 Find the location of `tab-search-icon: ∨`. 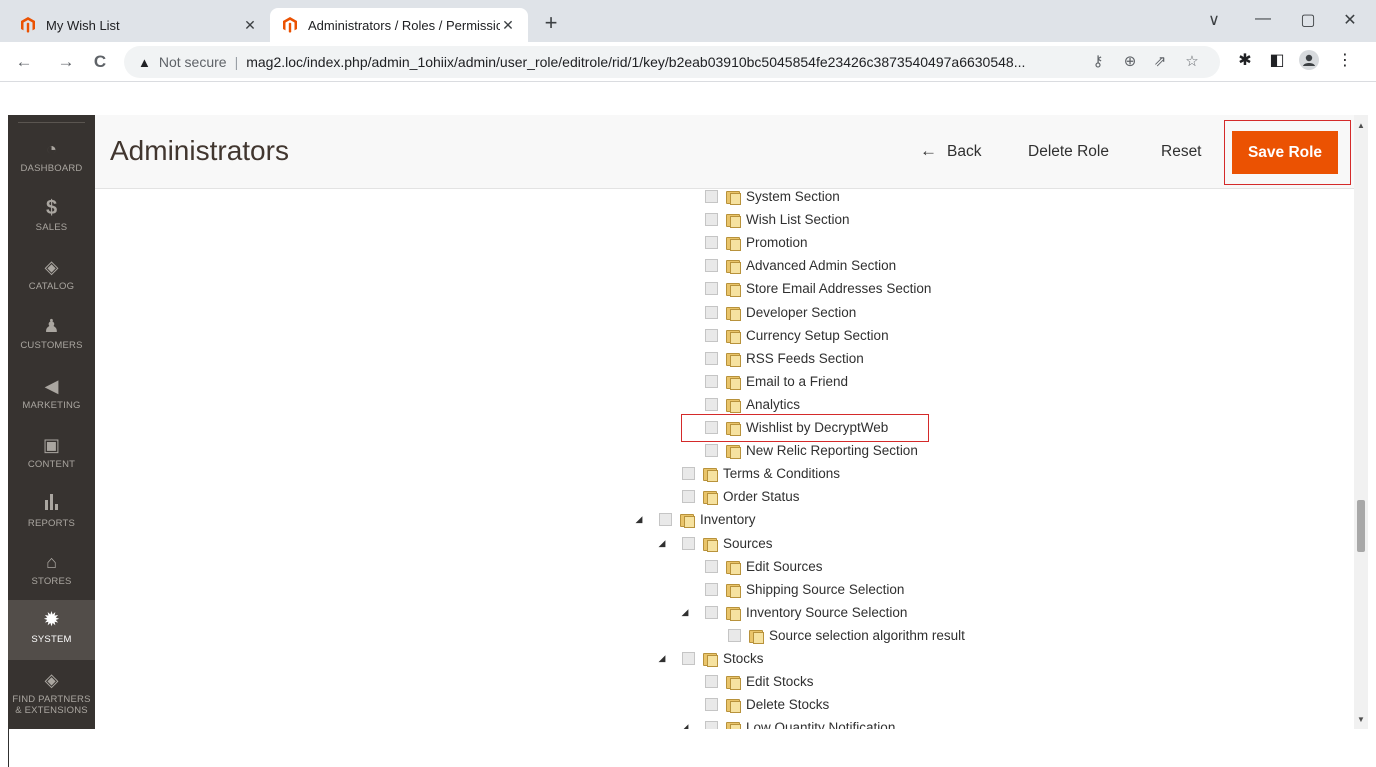

tab-search-icon: ∨ is located at coordinates (1214, 20).